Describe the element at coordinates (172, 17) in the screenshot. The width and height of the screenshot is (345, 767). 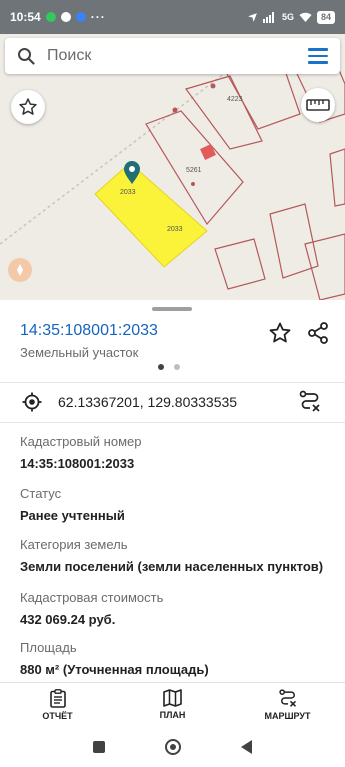
I see `status-bar: 10:54 ··· 5G 84` at that location.